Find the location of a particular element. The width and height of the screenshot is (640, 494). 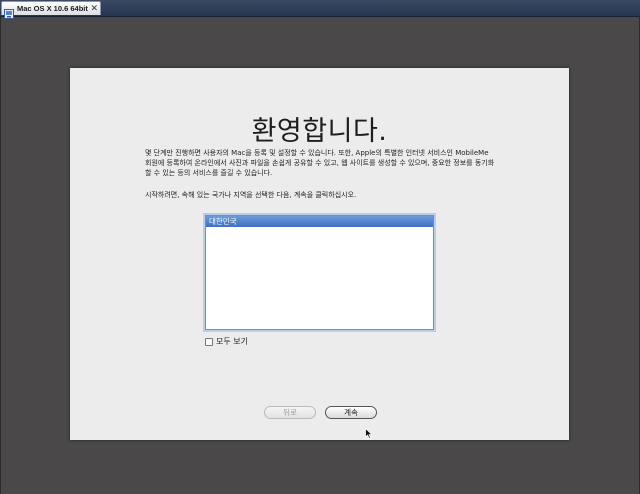

continue-button: 계속 is located at coordinates (351, 412).